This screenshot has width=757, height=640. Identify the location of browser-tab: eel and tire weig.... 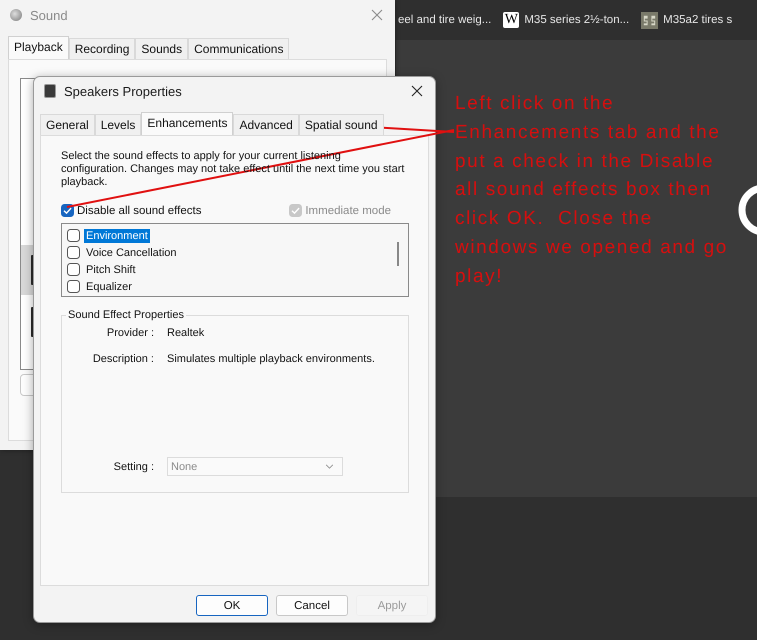
(445, 20).